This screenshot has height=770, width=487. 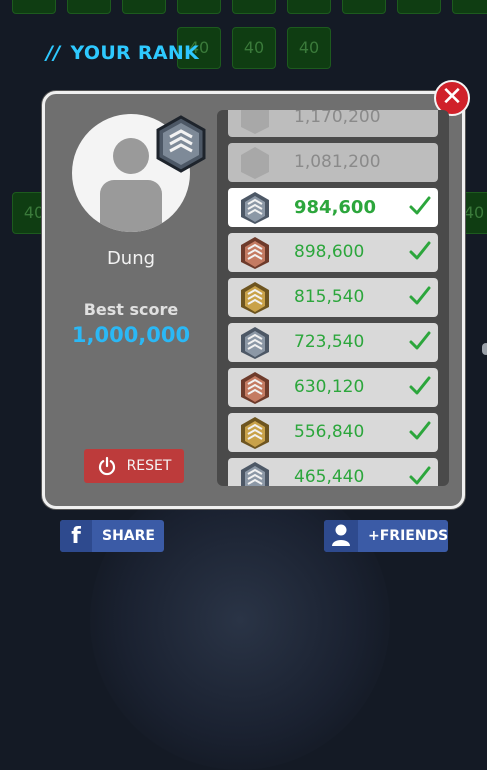 I want to click on avatar-body, so click(x=131, y=206).